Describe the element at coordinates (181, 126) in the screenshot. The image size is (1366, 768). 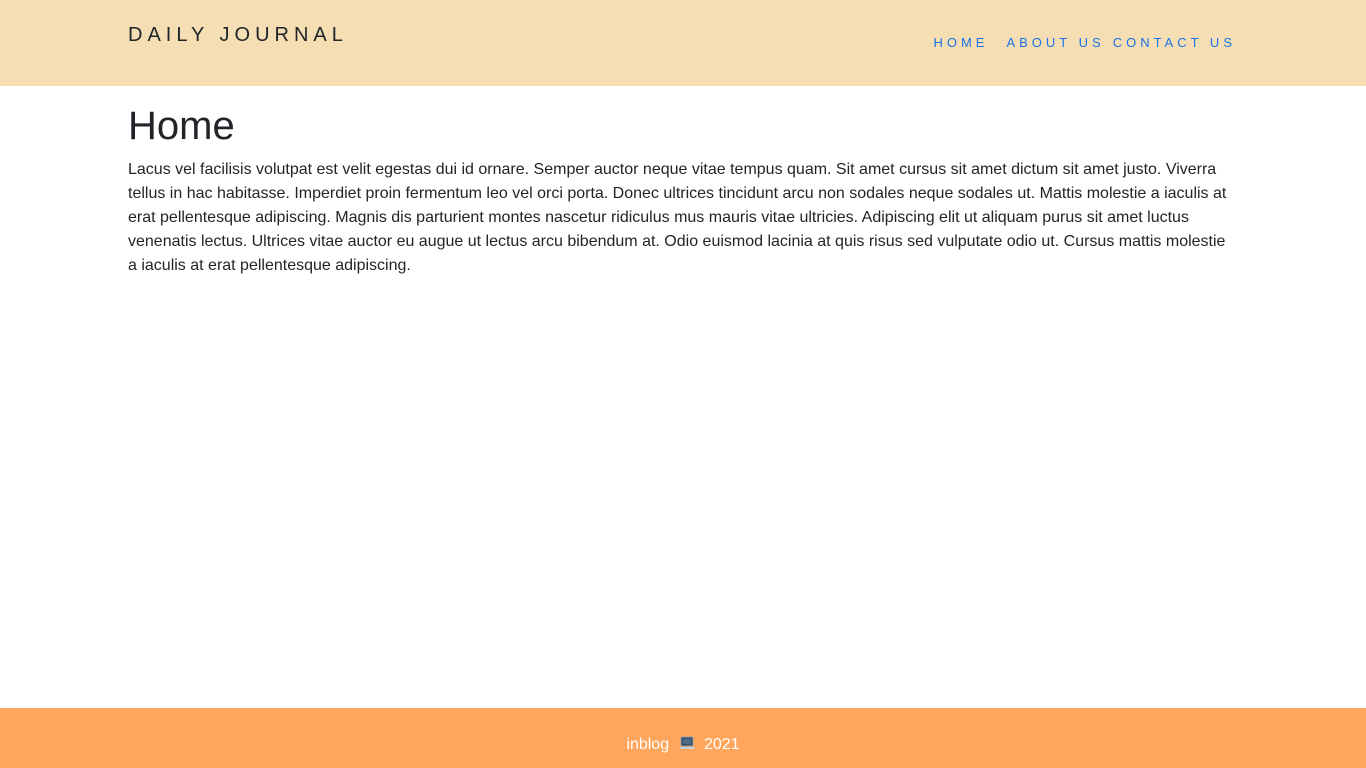
I see `page-title: Home` at that location.